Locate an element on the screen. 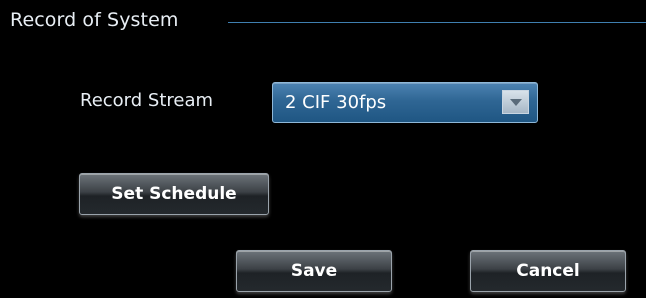 The image size is (656, 307). save-button: Save is located at coordinates (314, 271).